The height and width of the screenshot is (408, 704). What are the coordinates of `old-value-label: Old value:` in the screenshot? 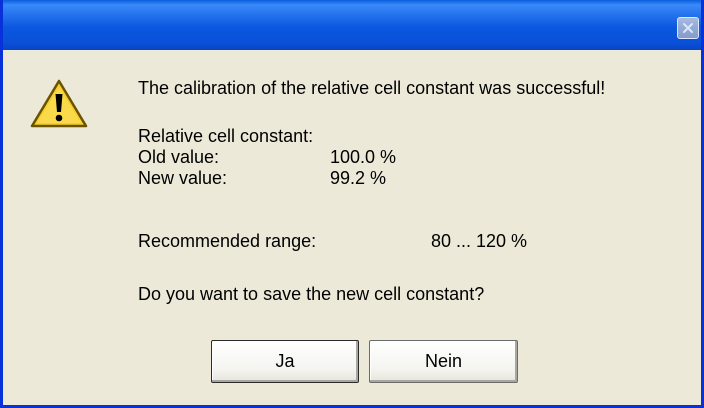 It's located at (179, 157).